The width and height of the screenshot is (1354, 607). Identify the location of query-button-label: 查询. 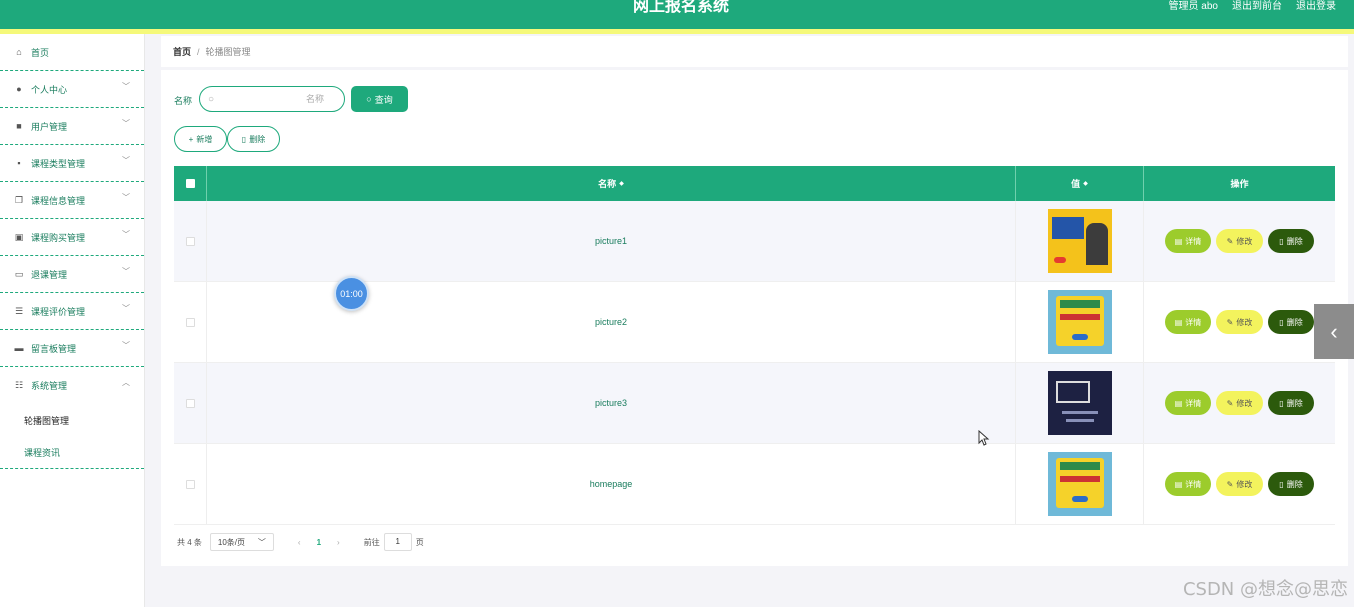
(383, 99).